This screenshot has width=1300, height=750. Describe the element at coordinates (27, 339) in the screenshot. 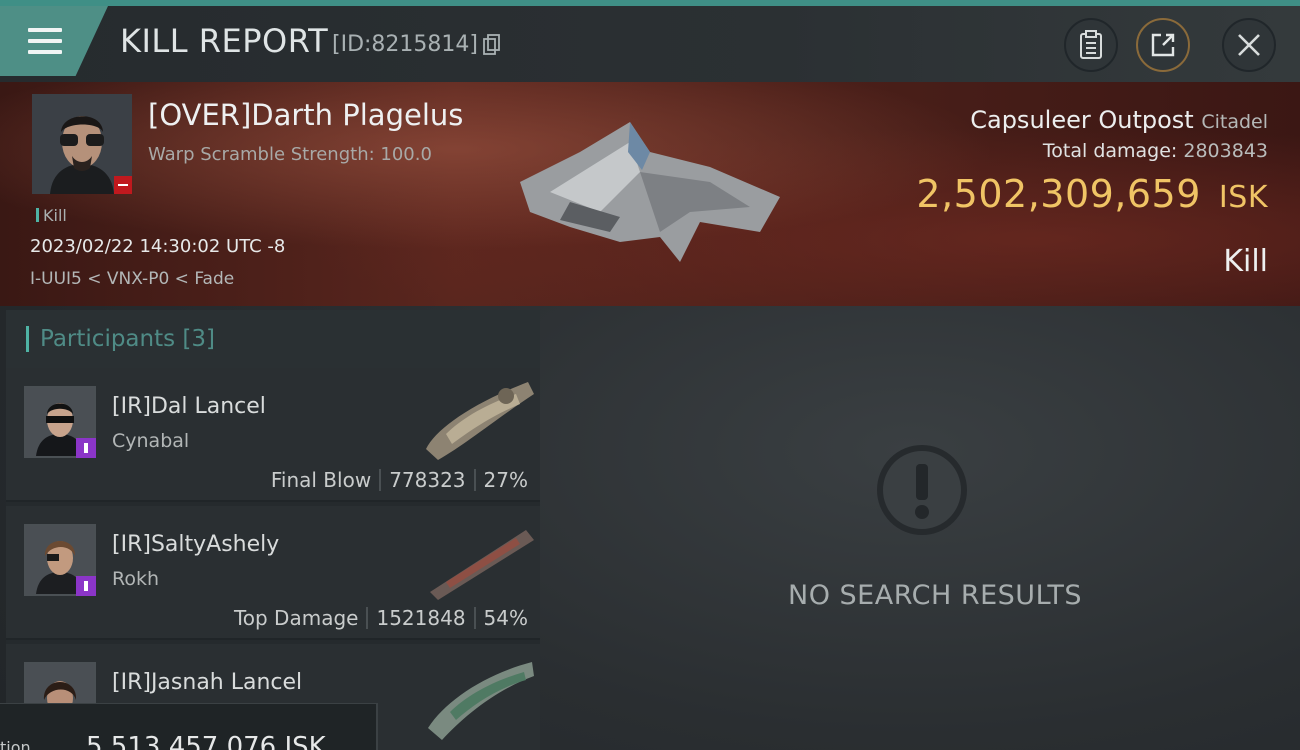

I see `header-accent` at that location.